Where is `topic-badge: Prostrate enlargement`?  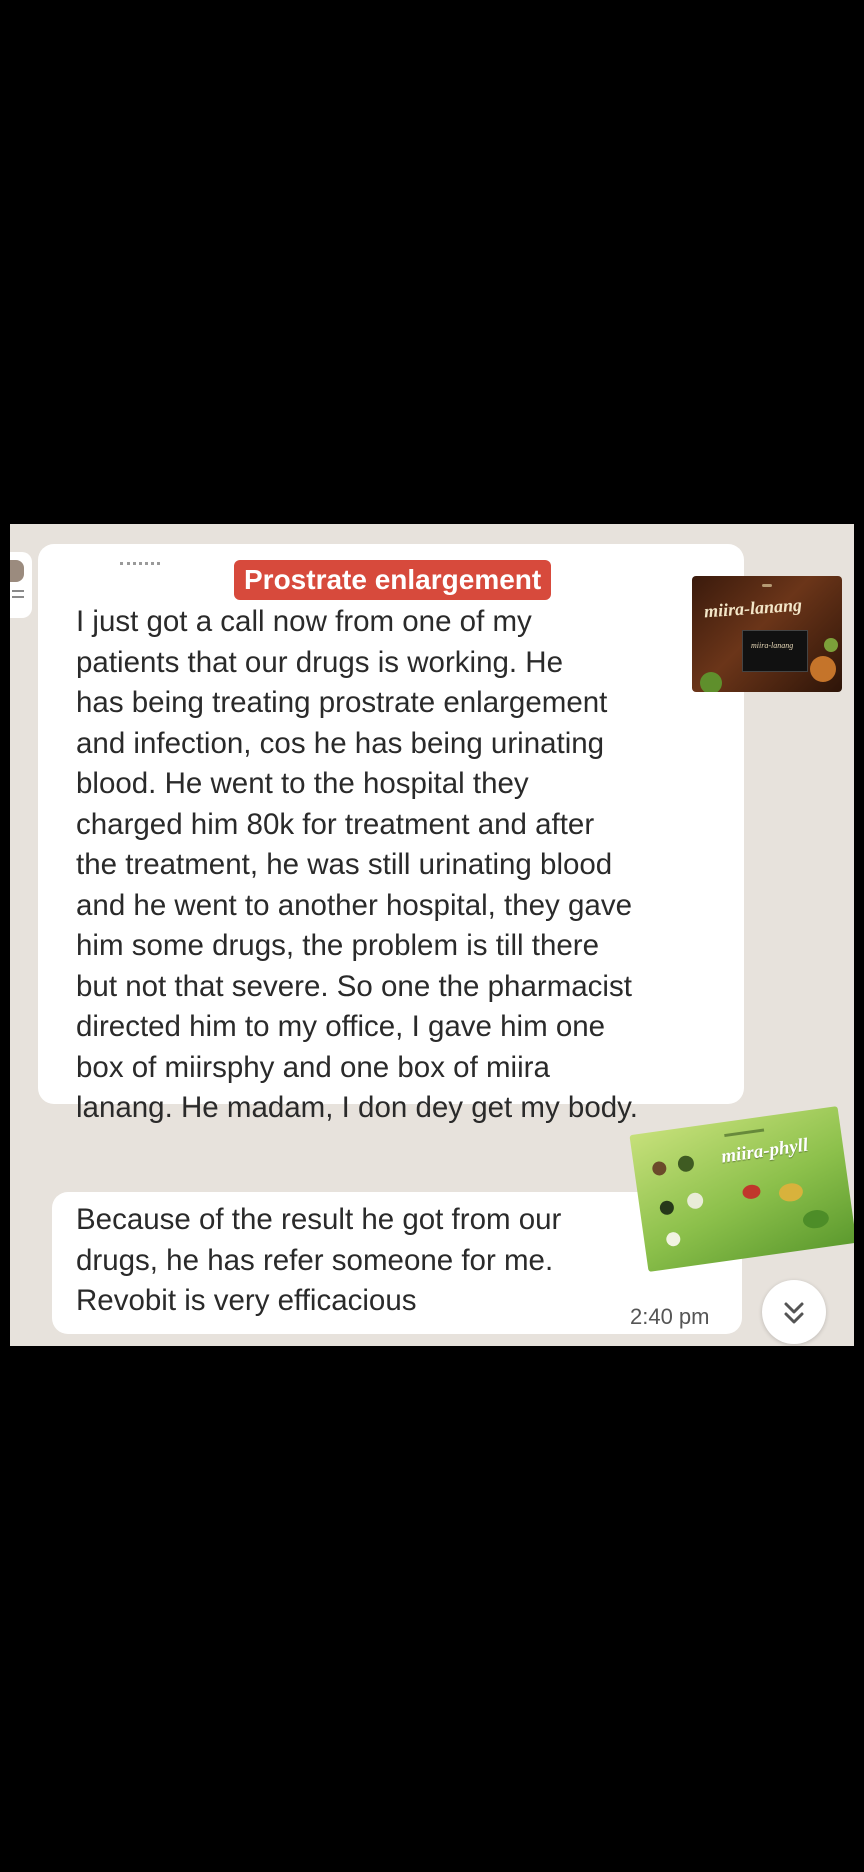
topic-badge: Prostrate enlargement is located at coordinates (393, 580).